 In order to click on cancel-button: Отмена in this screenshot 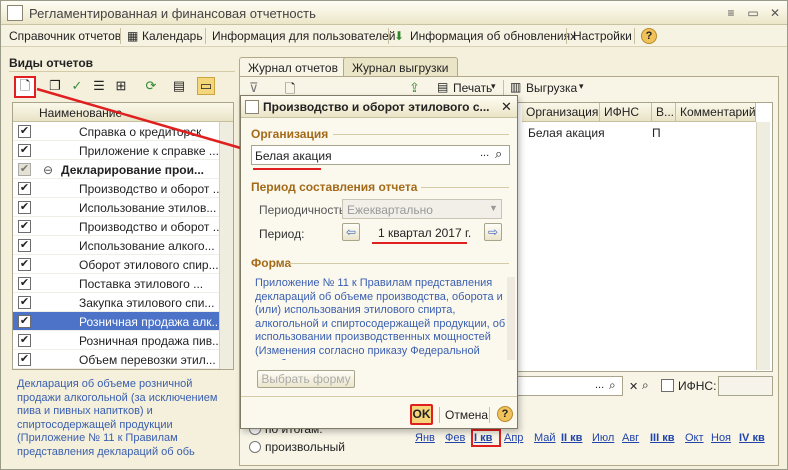, I will do `click(466, 415)`.